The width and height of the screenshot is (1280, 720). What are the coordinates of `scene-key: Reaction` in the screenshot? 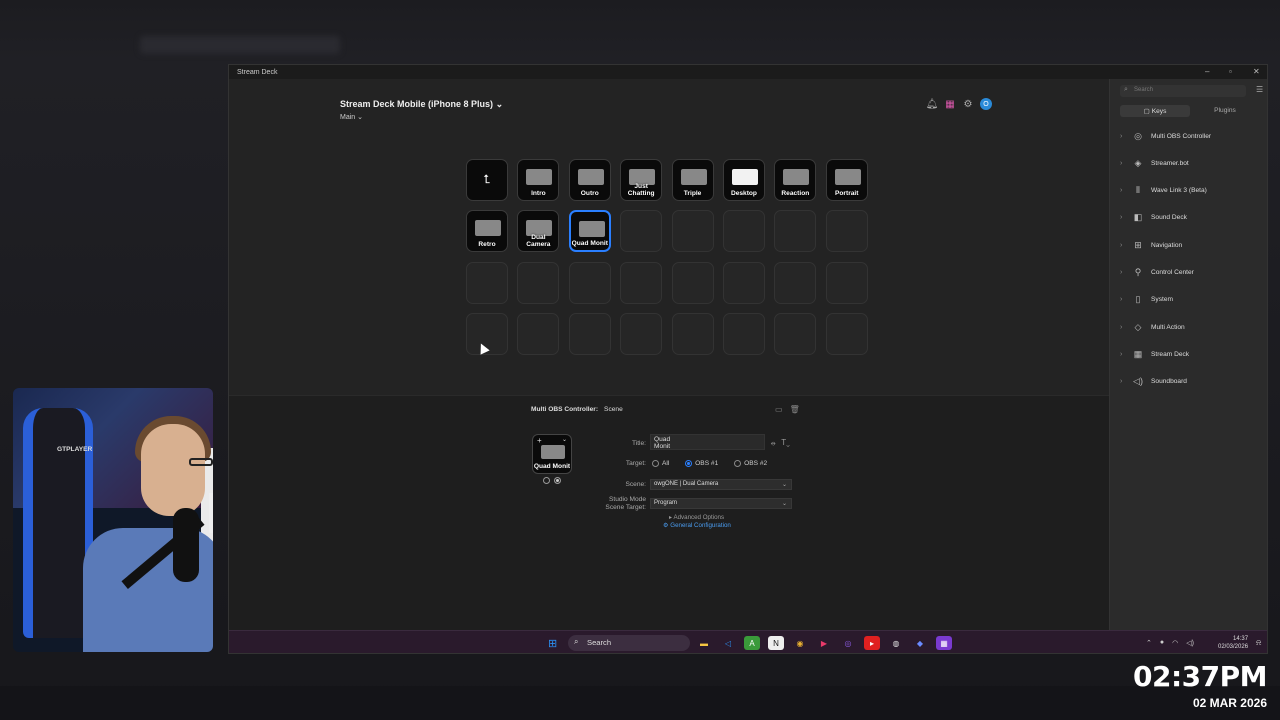 It's located at (795, 180).